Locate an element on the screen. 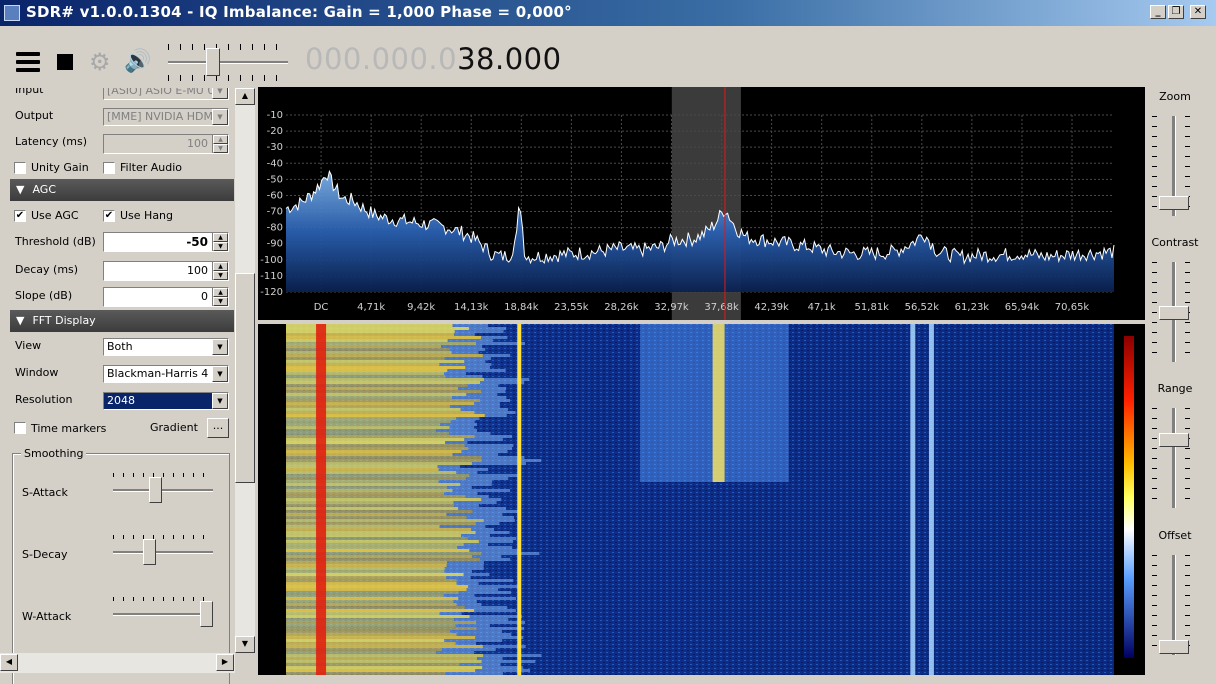  minimize-button: _ is located at coordinates (1158, 12).